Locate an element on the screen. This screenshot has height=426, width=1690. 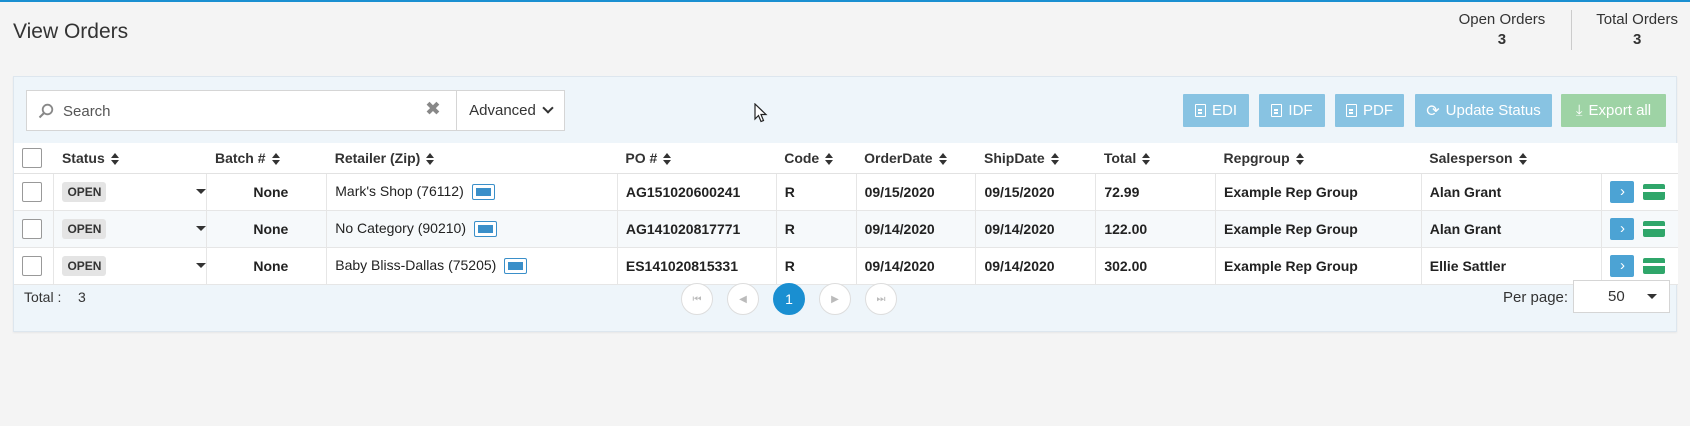
column-header-order-date: OrderDate is located at coordinates (916, 158).